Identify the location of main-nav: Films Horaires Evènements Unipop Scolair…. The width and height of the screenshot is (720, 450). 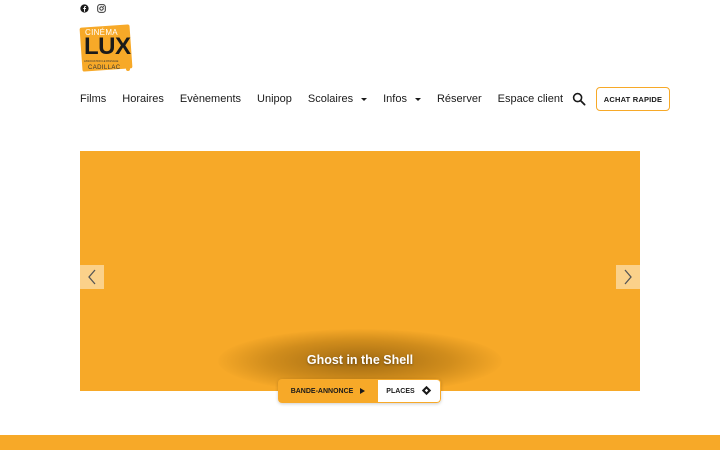
(329, 99).